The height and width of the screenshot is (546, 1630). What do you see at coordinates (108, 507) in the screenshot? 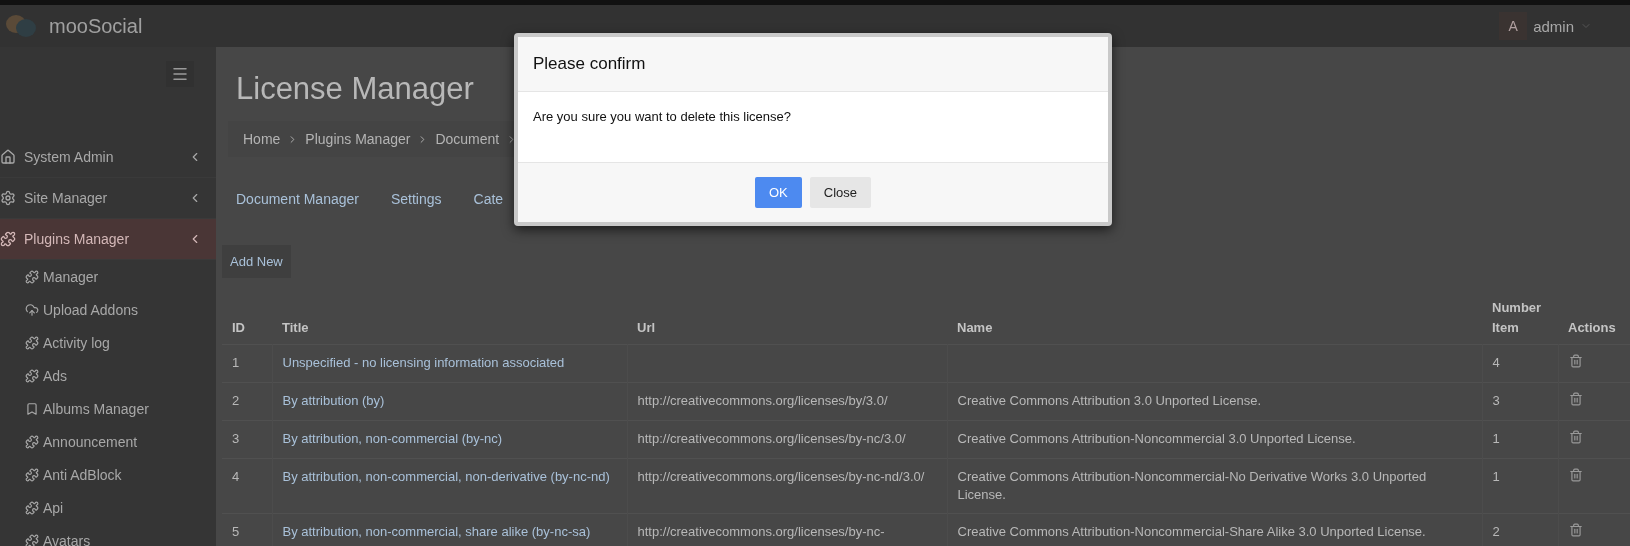
I see `sidebar-subitem: Api` at bounding box center [108, 507].